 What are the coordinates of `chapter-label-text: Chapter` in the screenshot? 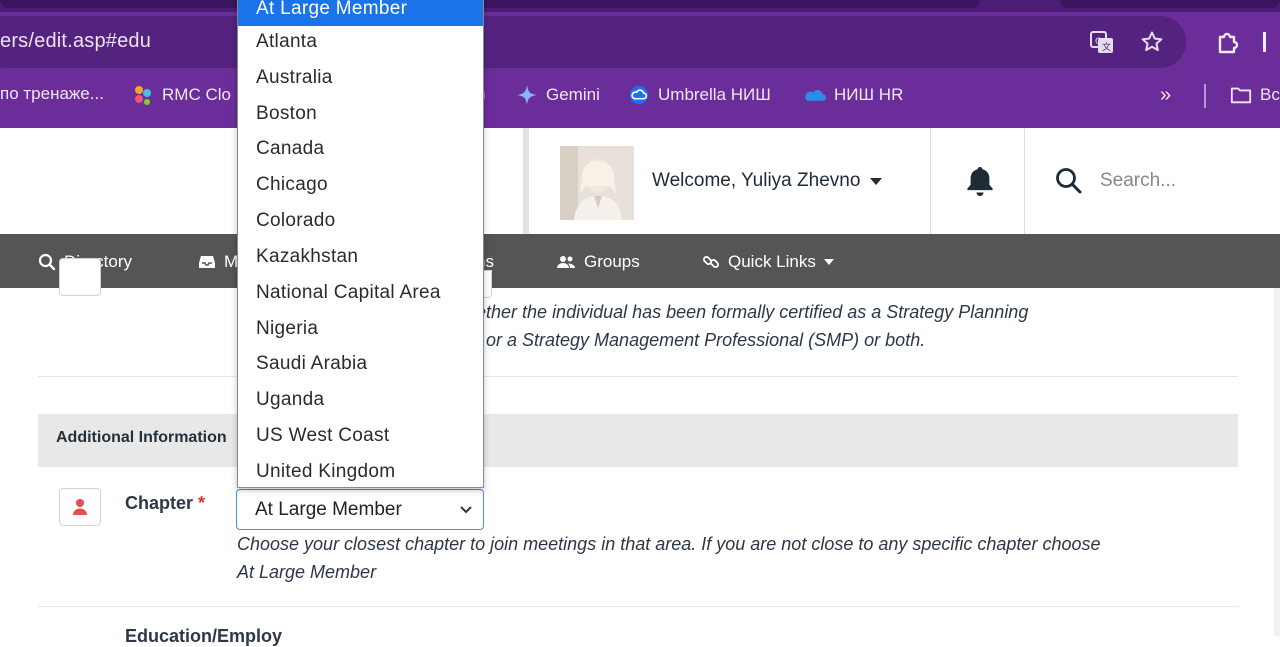 It's located at (159, 503).